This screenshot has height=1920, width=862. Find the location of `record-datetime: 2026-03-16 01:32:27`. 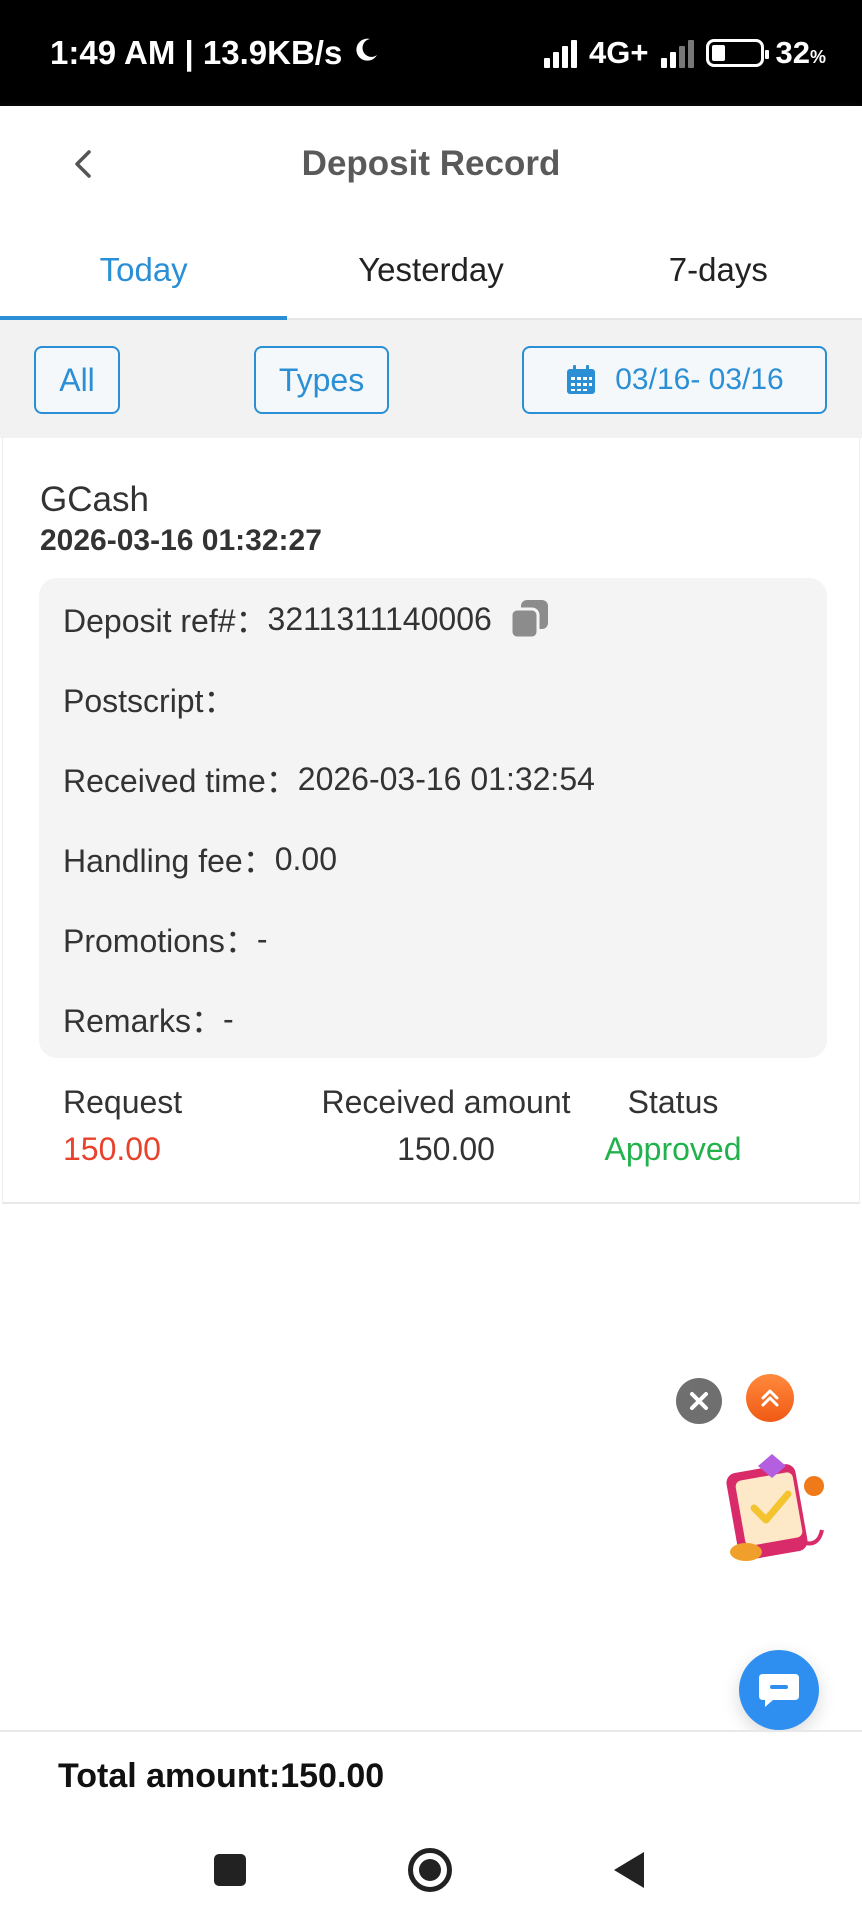

record-datetime: 2026-03-16 01:32:27 is located at coordinates (181, 540).